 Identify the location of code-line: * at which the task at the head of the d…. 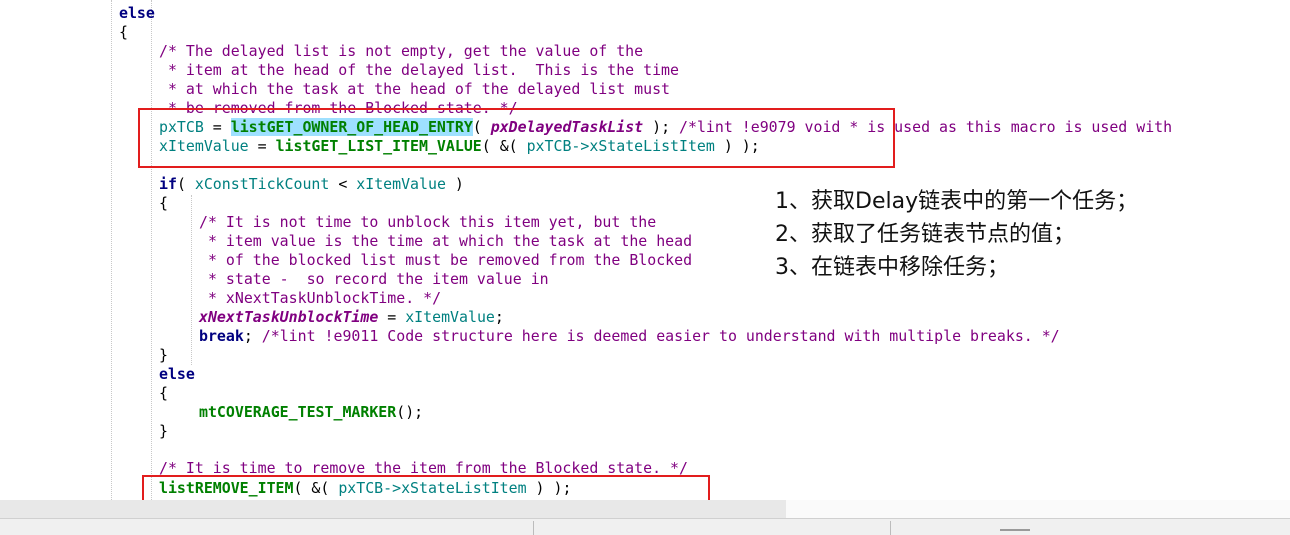
(414, 89).